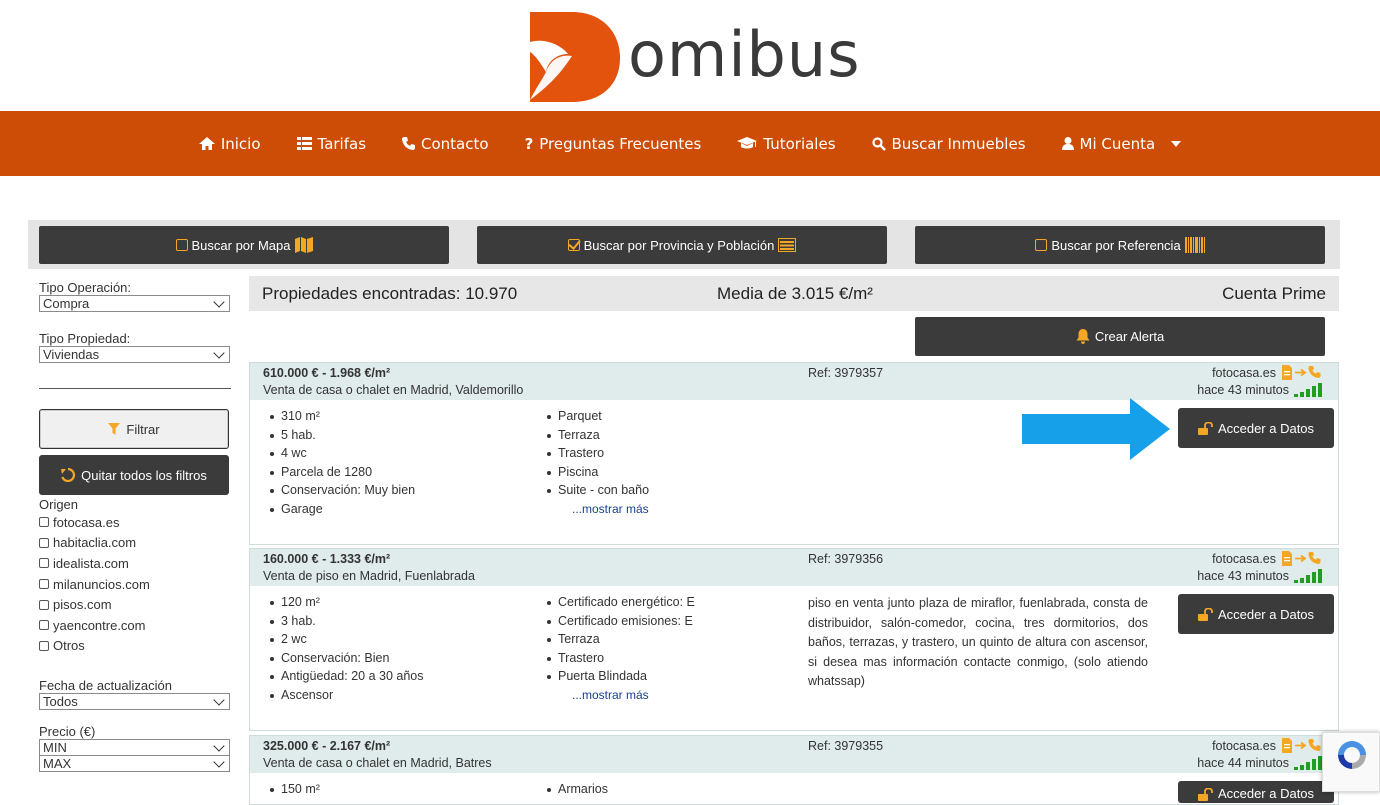  What do you see at coordinates (878, 143) in the screenshot?
I see `search-icon` at bounding box center [878, 143].